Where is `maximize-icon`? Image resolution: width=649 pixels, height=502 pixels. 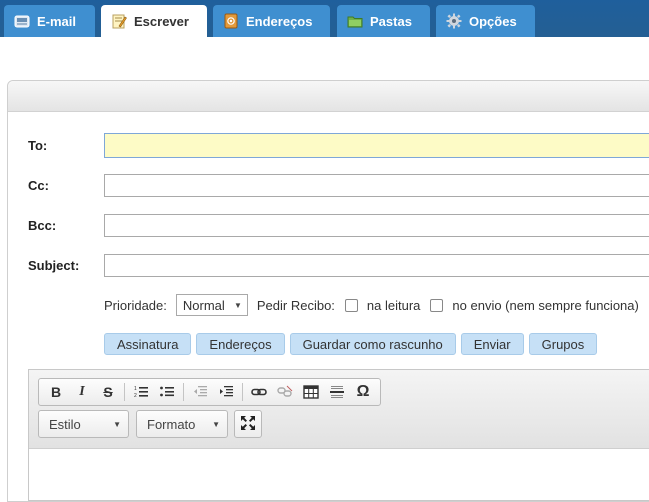
maximize-icon is located at coordinates (248, 424).